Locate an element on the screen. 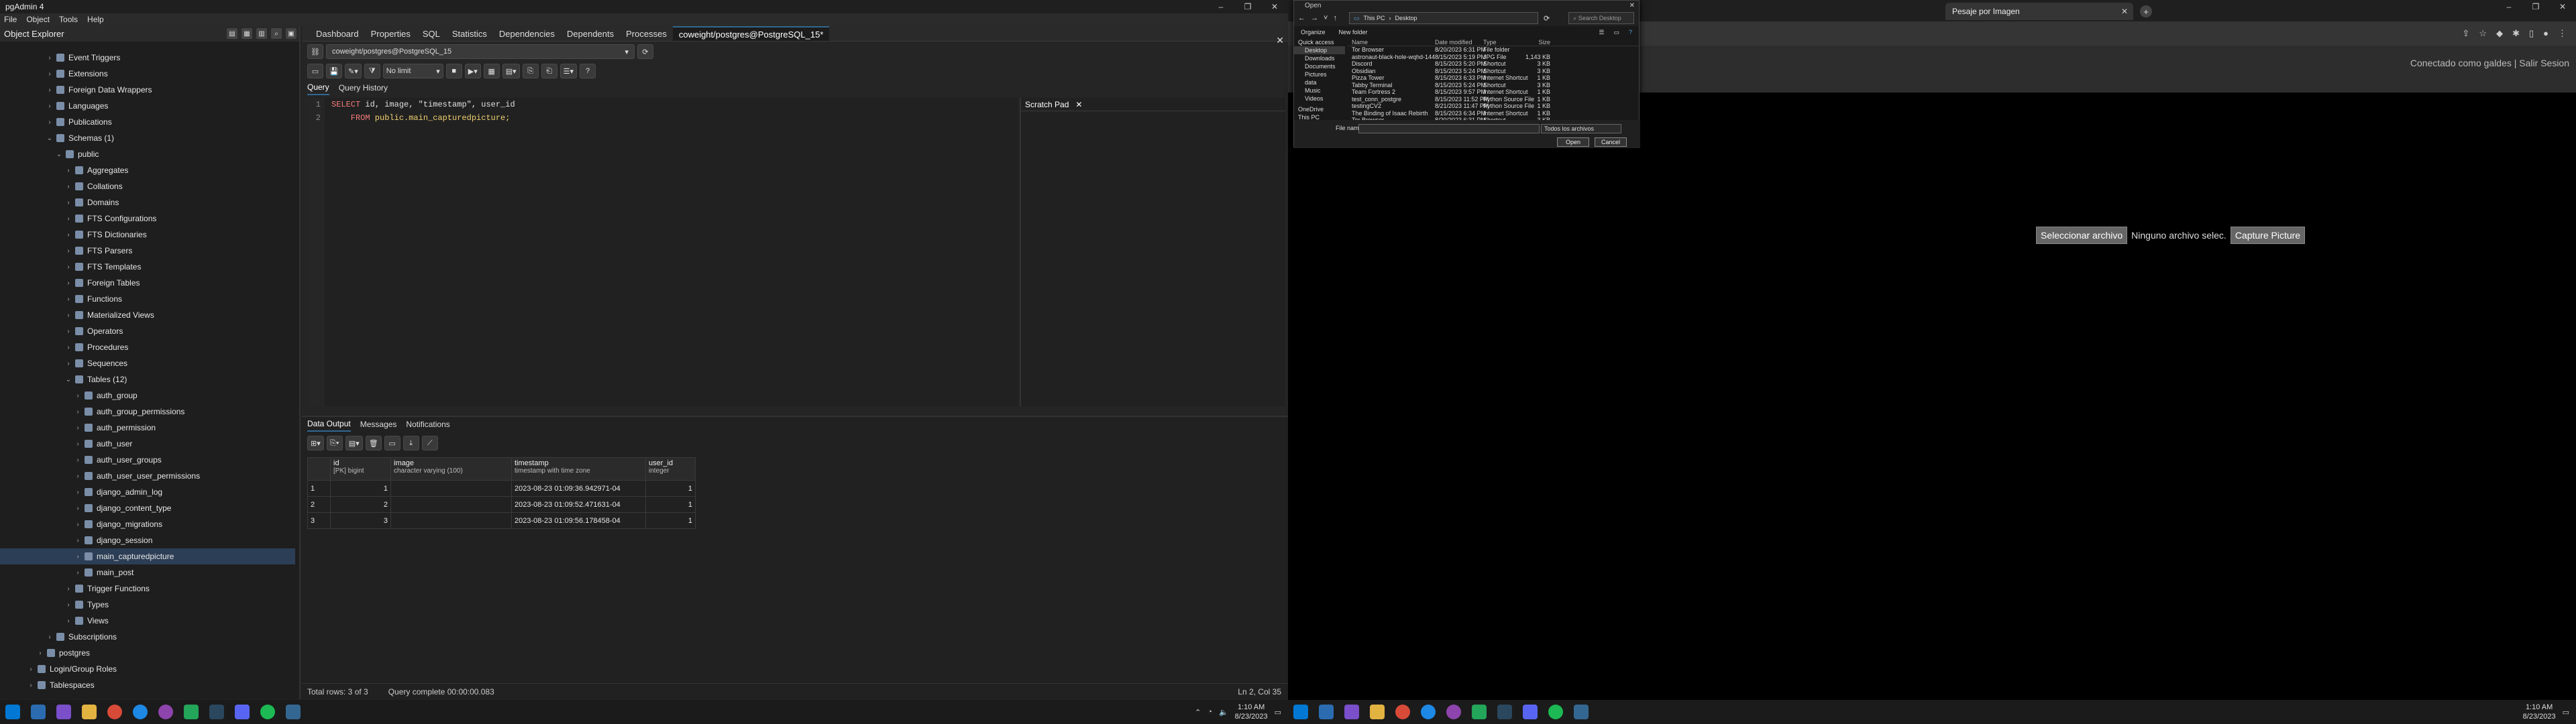 Image resolution: width=2576 pixels, height=724 pixels. tree-node: › FTS Templates is located at coordinates (147, 267).